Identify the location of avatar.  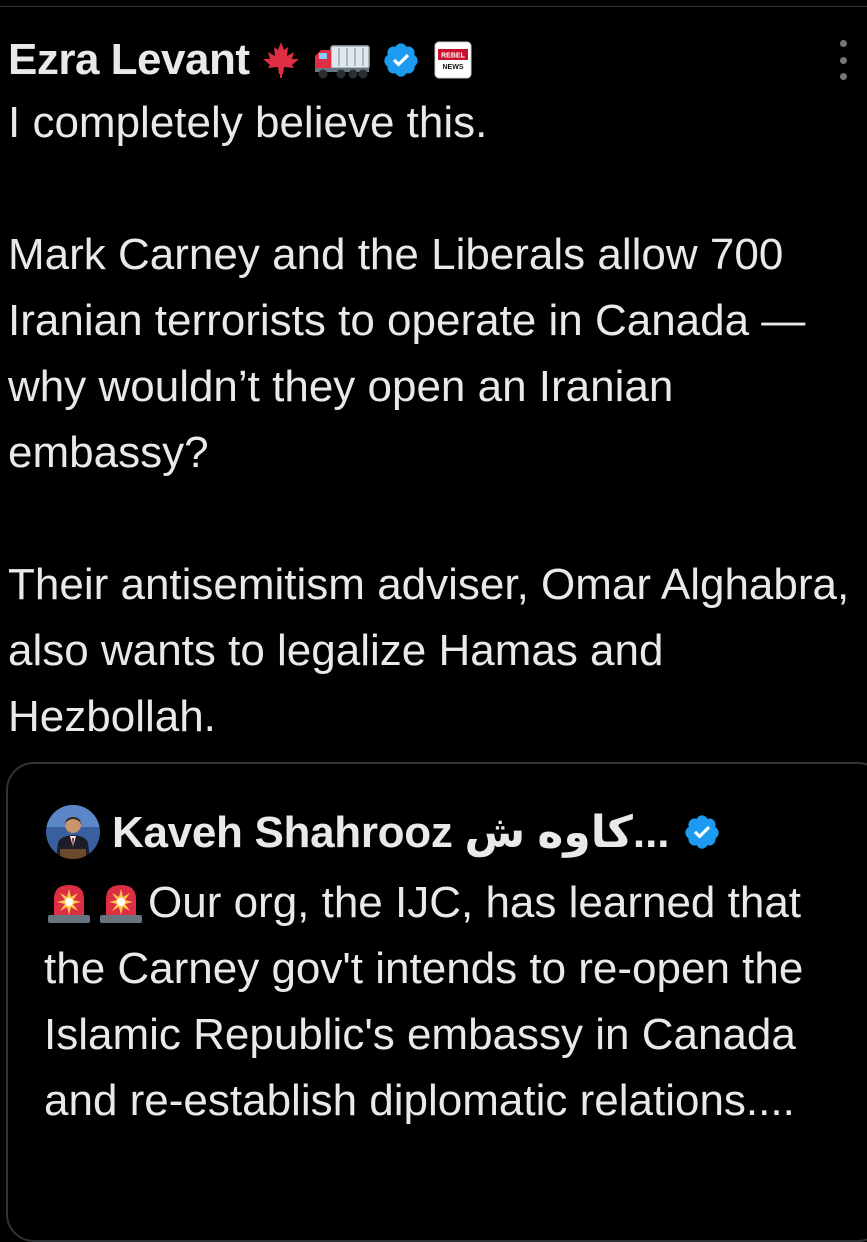
(73, 832).